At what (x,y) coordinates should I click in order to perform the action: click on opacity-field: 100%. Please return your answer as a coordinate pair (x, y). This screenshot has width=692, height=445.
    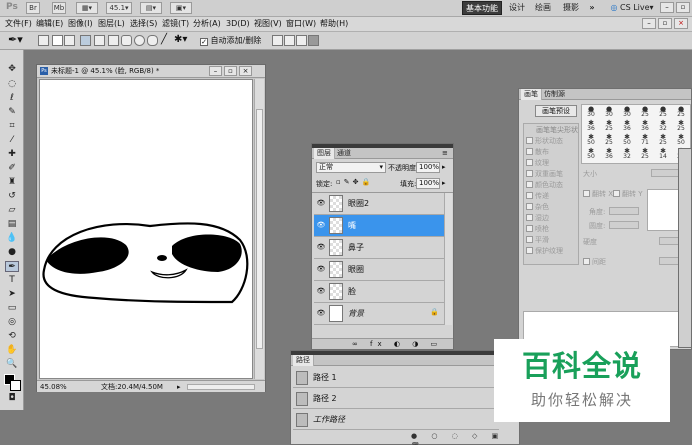
    Looking at the image, I should click on (428, 167).